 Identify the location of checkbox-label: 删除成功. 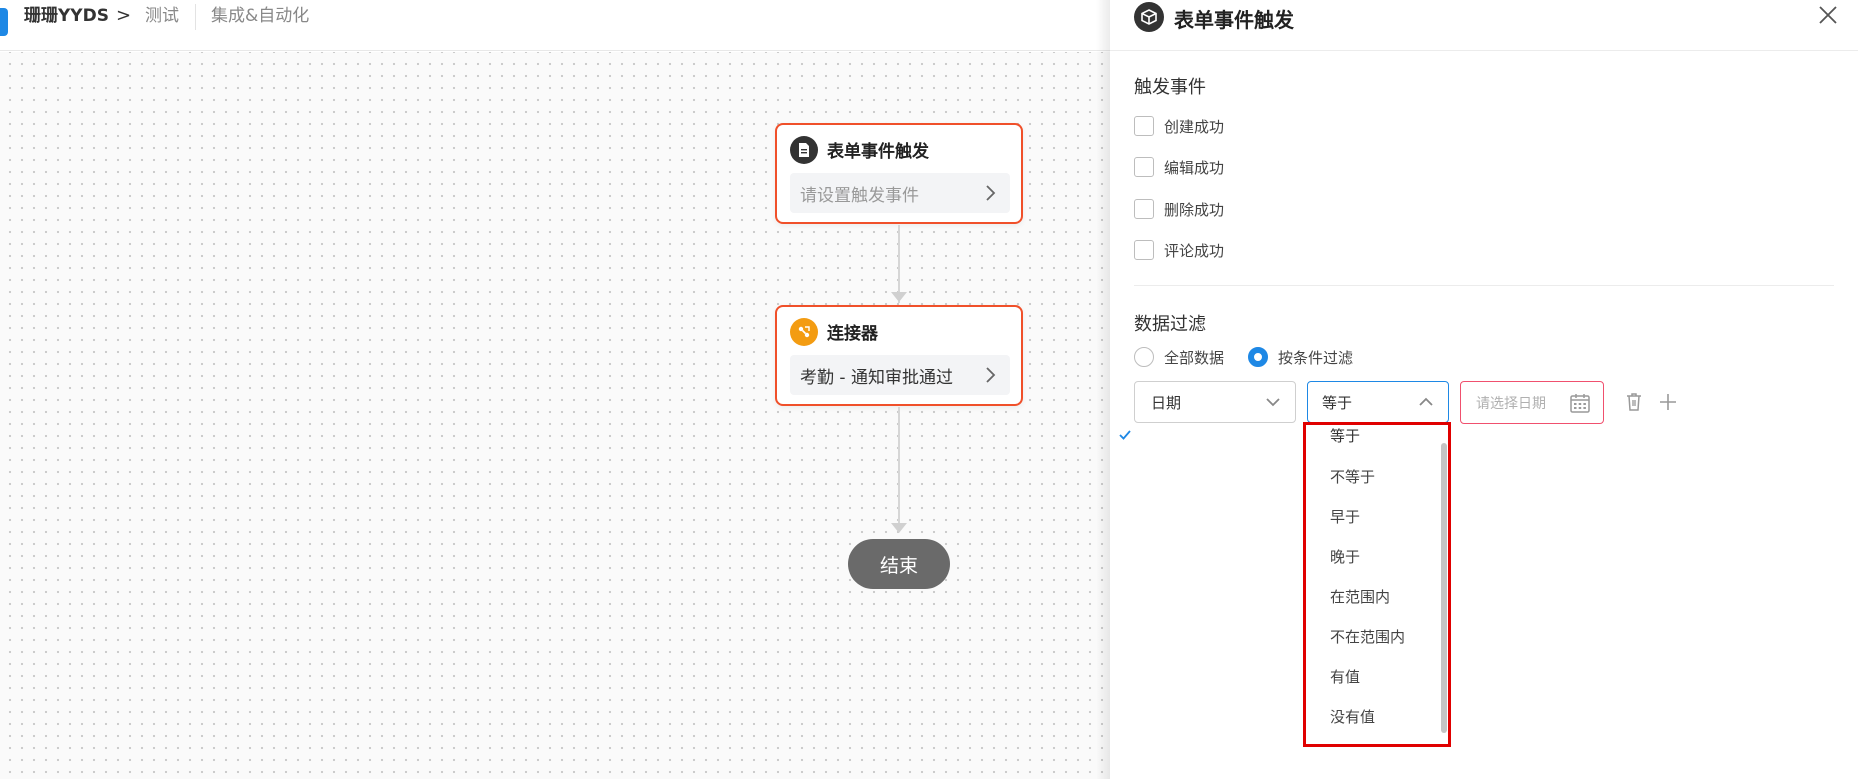
(1194, 209).